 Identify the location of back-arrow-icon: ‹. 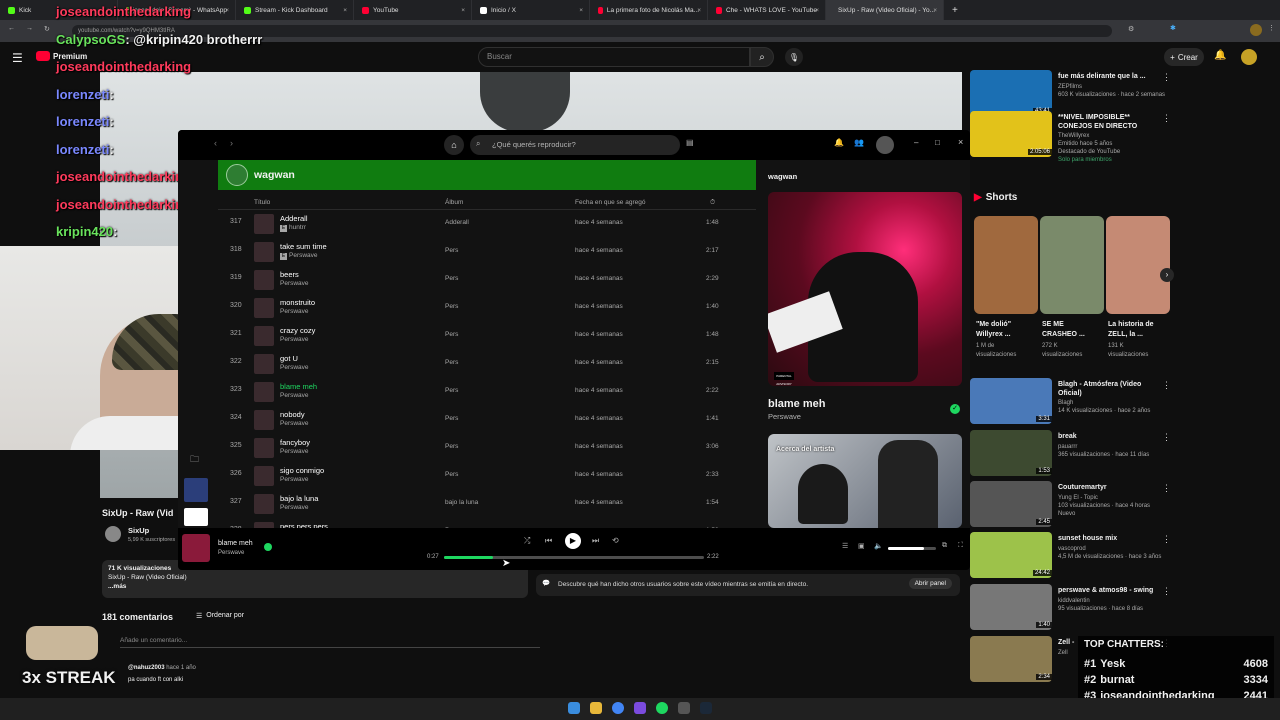
(215, 143).